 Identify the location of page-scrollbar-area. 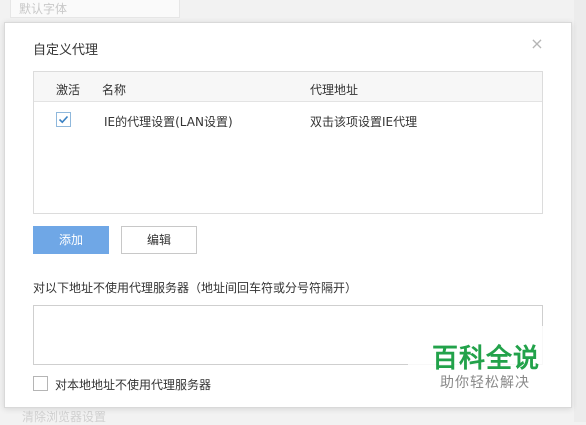
(580, 211).